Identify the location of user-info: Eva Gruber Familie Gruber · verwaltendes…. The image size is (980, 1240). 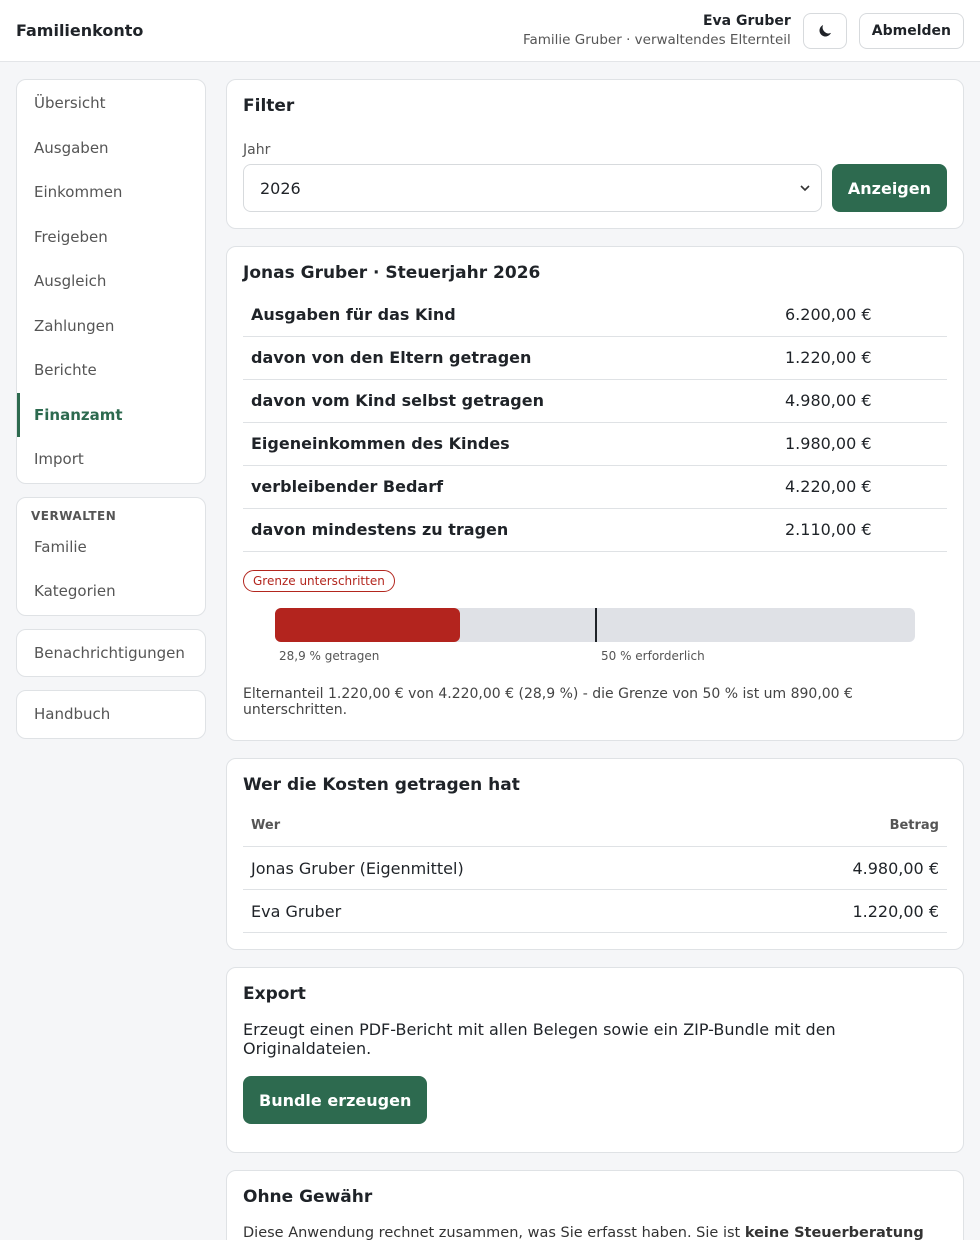
(657, 30).